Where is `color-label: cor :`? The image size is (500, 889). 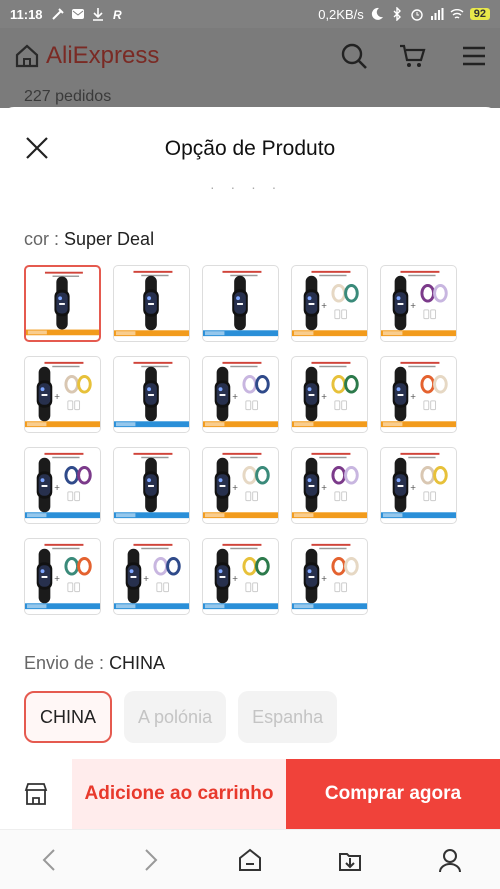 color-label: cor : is located at coordinates (44, 239).